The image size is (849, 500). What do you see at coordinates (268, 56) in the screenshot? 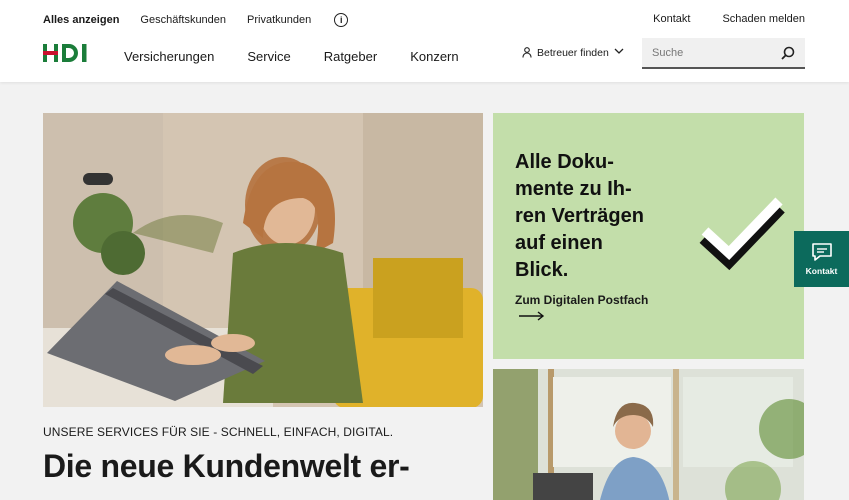
I see `nav-service: Service` at bounding box center [268, 56].